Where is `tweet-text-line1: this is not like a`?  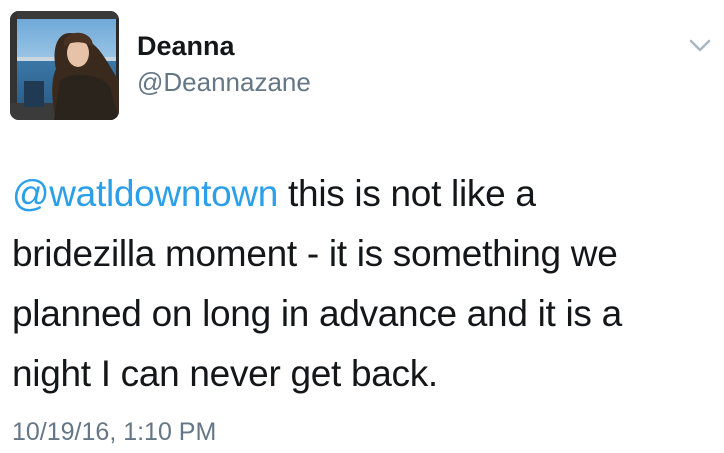
tweet-text-line1: this is not like a is located at coordinates (407, 193).